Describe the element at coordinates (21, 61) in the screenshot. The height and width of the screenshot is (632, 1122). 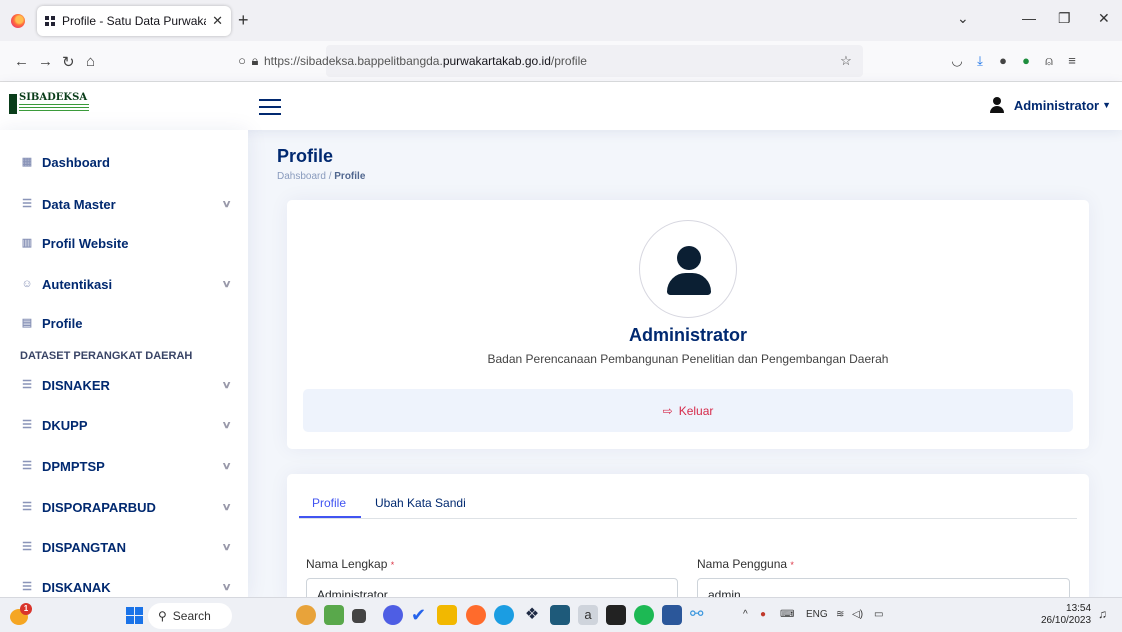
I see `back-icon: ←` at that location.